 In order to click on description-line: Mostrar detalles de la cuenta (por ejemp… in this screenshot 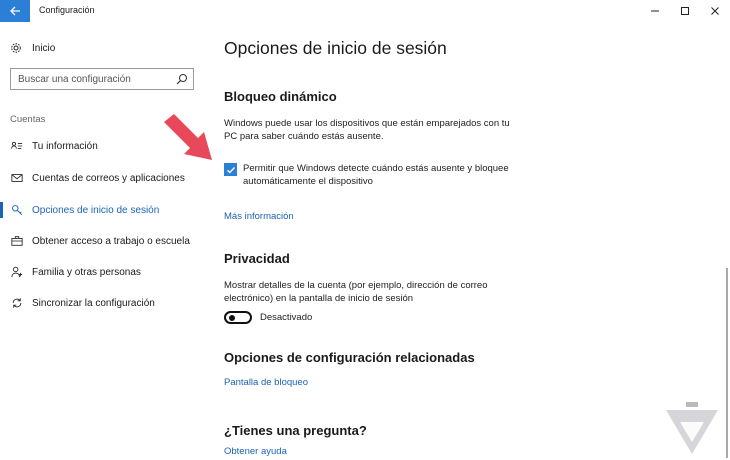, I will do `click(356, 285)`.